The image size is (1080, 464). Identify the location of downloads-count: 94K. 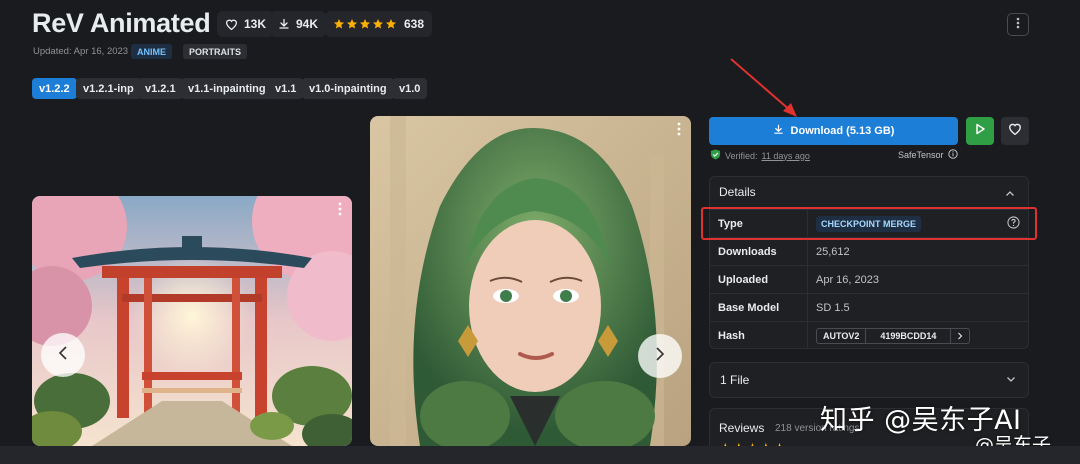
(307, 24).